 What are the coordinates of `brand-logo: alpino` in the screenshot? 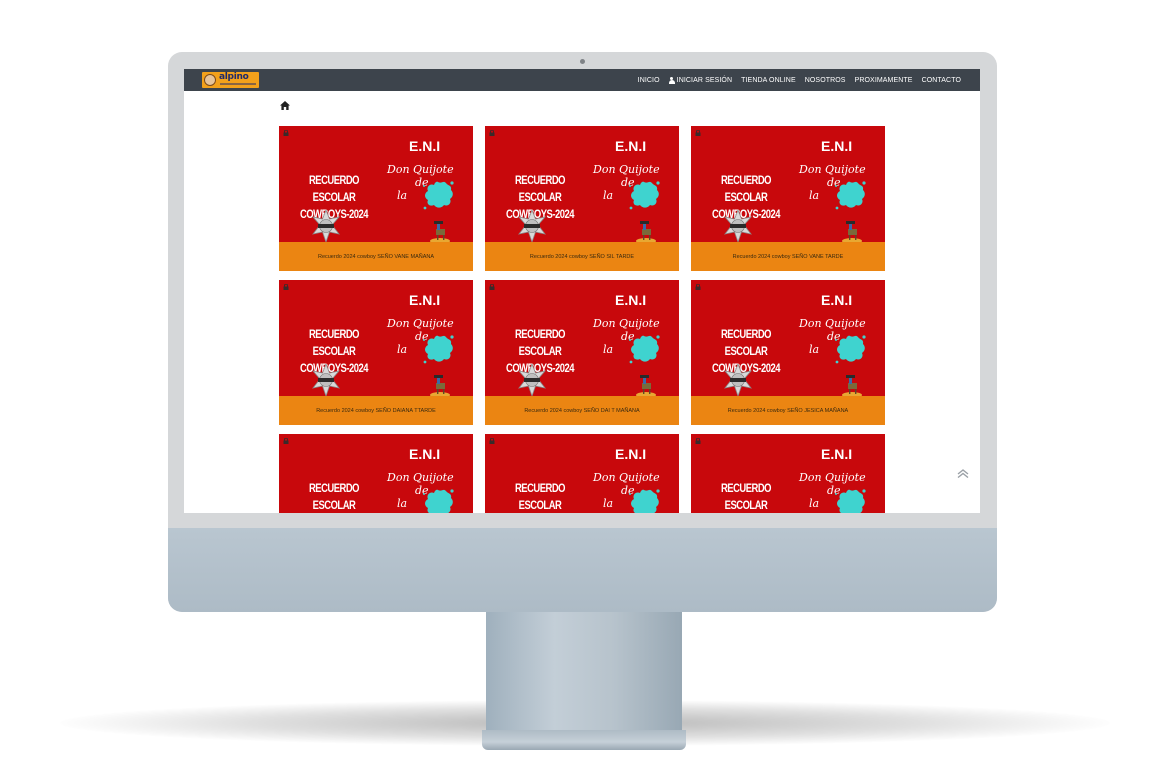 It's located at (230, 80).